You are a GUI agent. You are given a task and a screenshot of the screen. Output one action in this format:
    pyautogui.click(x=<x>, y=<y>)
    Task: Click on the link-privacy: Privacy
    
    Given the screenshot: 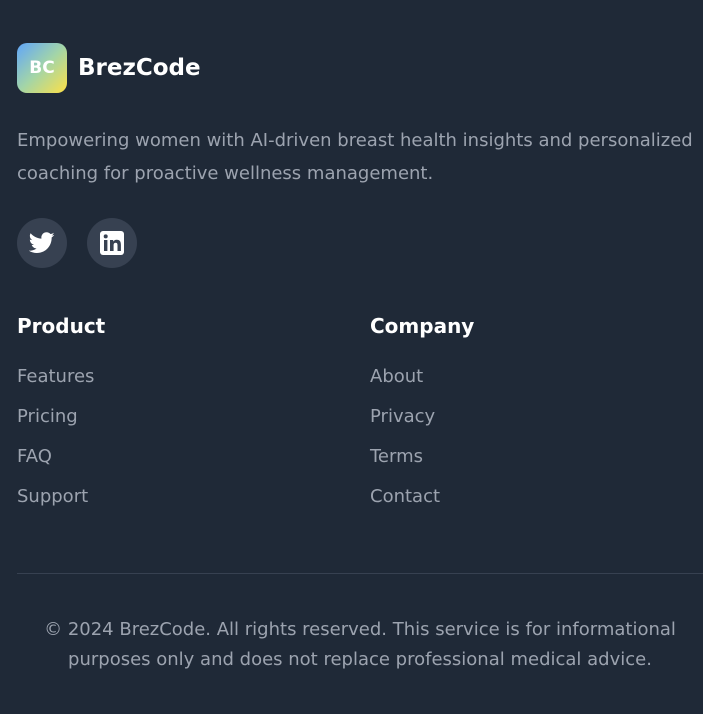 What is the action you would take?
    pyautogui.click(x=422, y=426)
    